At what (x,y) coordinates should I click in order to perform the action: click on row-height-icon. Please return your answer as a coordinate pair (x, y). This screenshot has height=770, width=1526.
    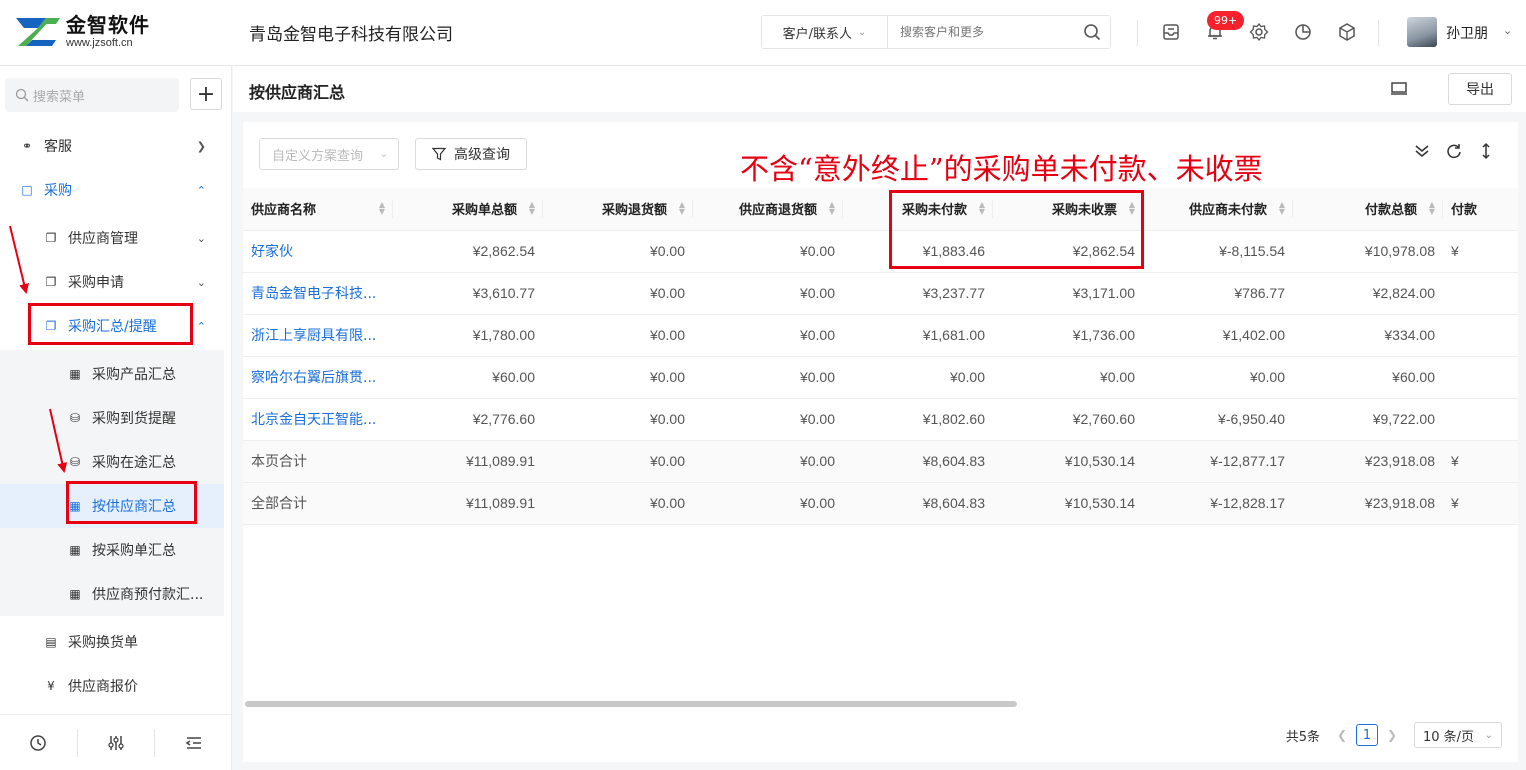
    Looking at the image, I should click on (1486, 151).